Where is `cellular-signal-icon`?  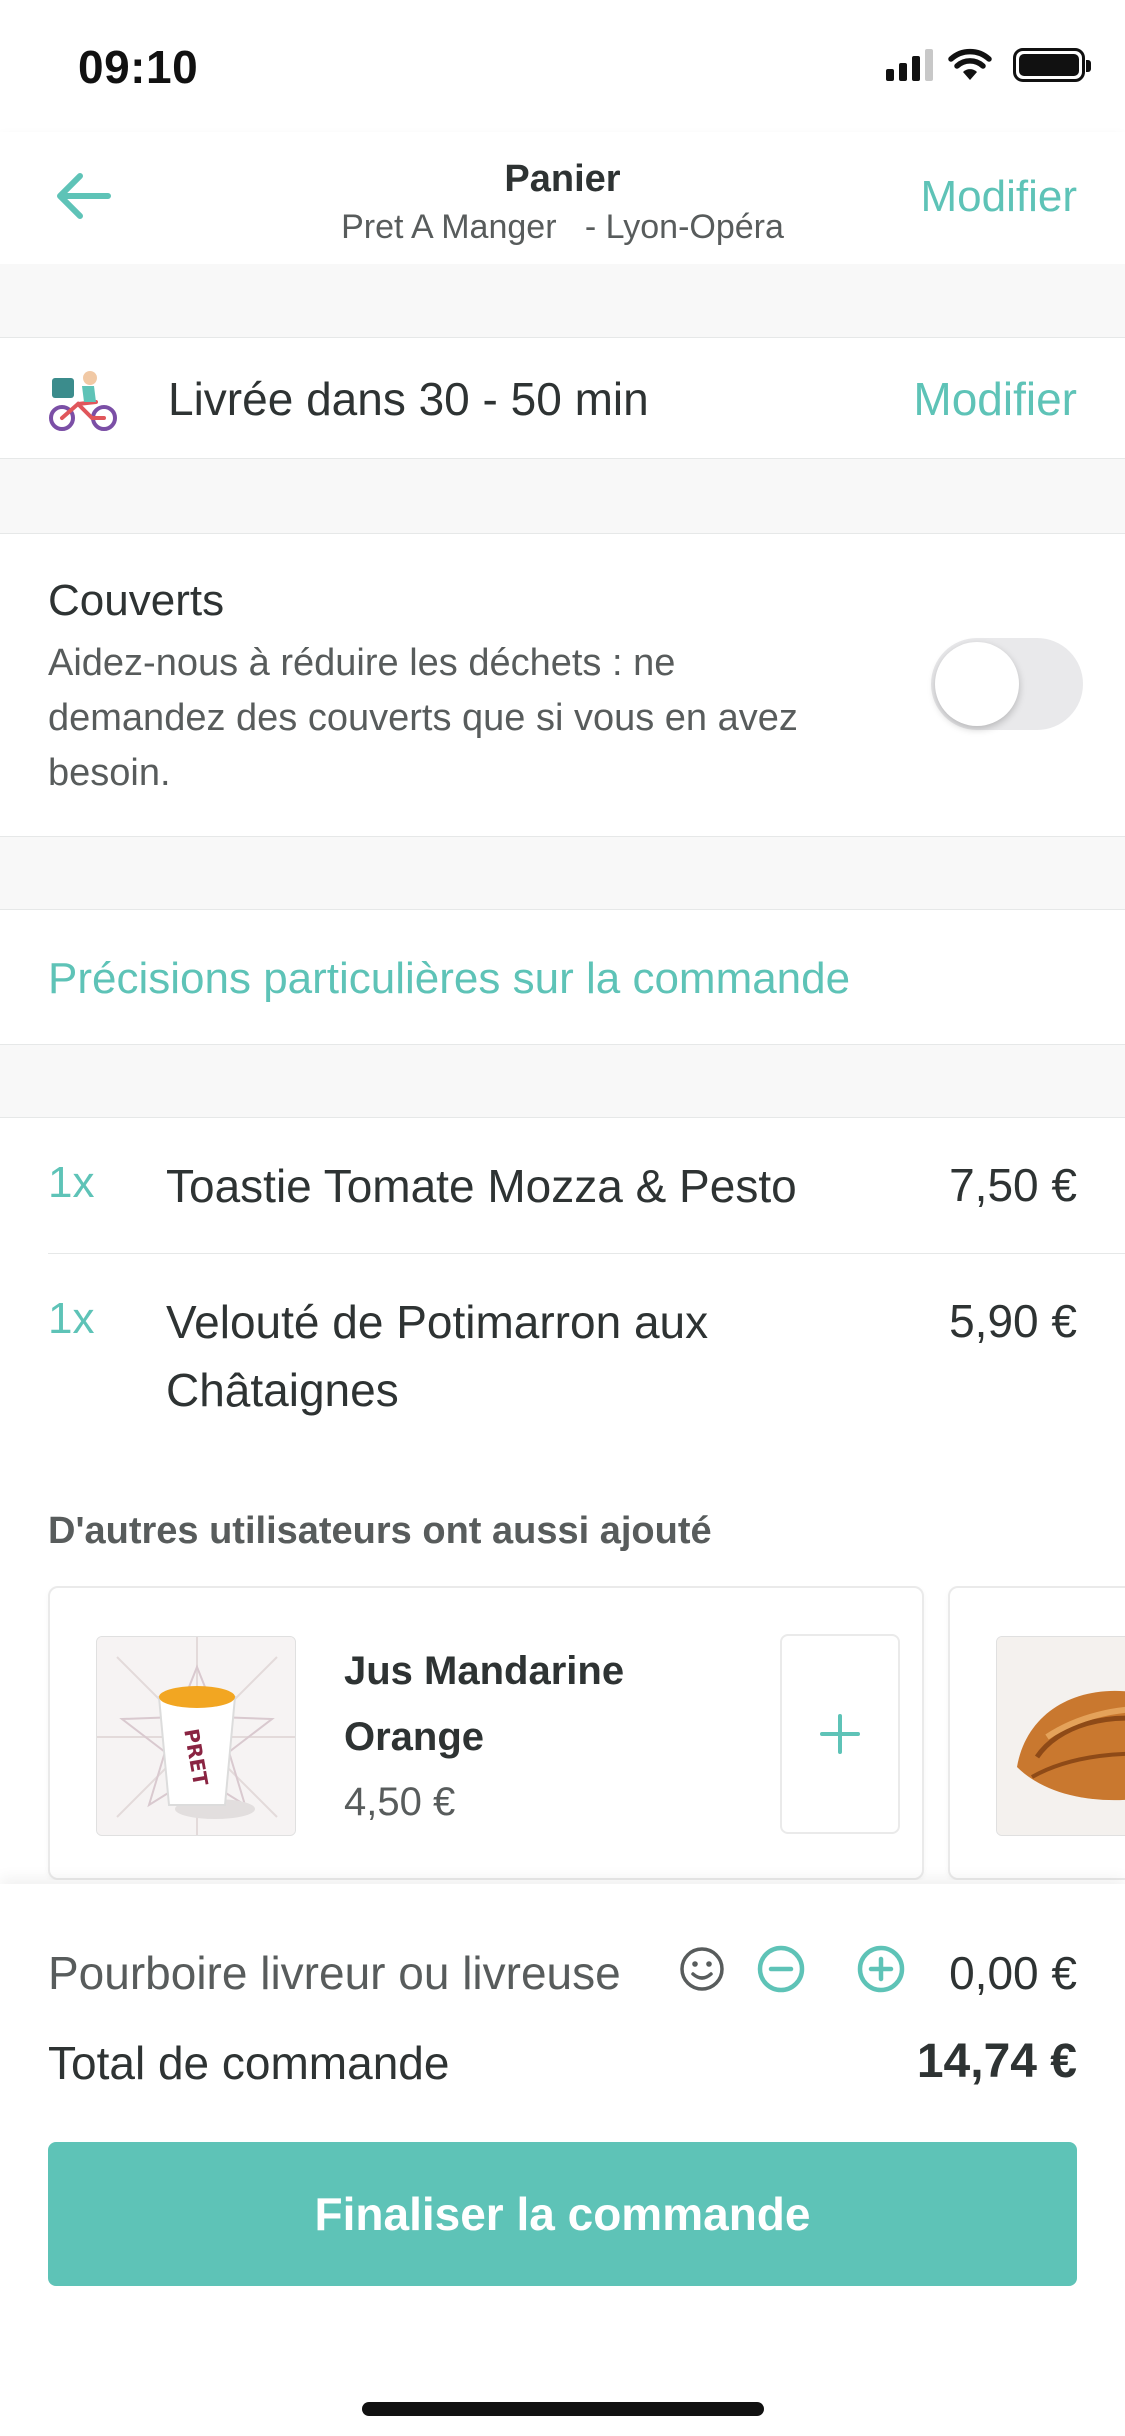 cellular-signal-icon is located at coordinates (909, 65).